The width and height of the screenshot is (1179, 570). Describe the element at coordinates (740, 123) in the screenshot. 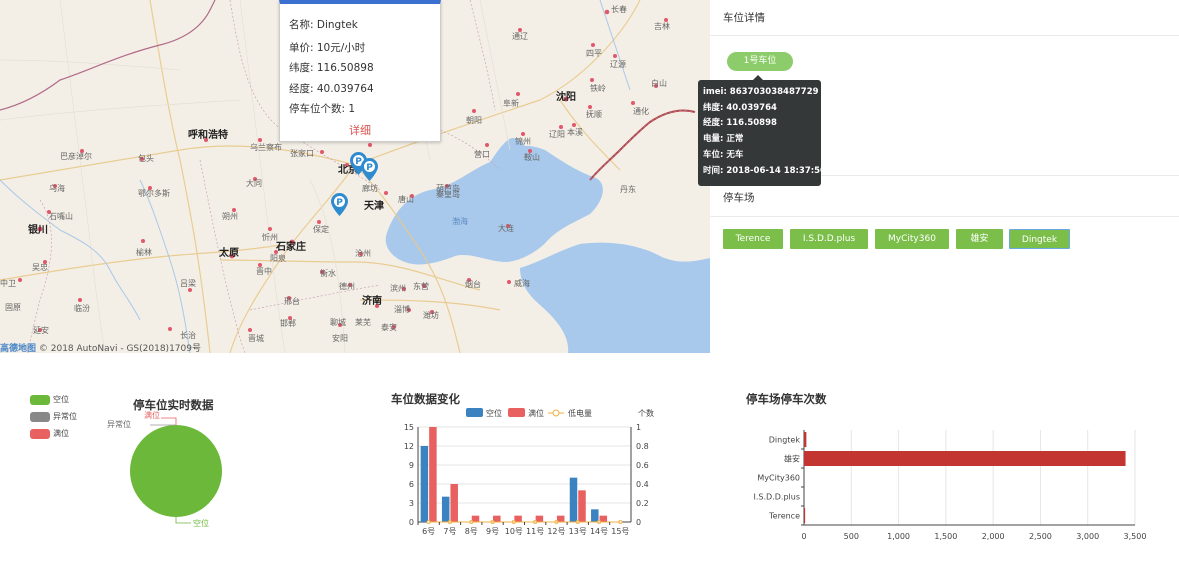

I see `tooltip-lng: 经度: 116.50898` at that location.